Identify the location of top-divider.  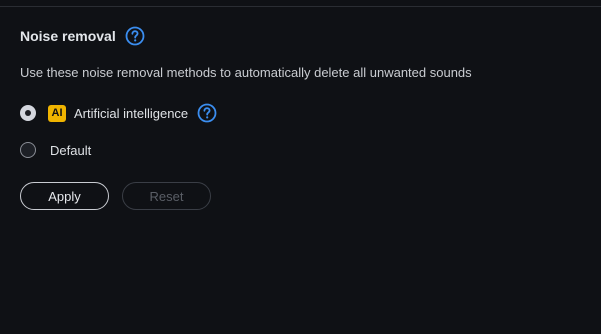
(300, 6).